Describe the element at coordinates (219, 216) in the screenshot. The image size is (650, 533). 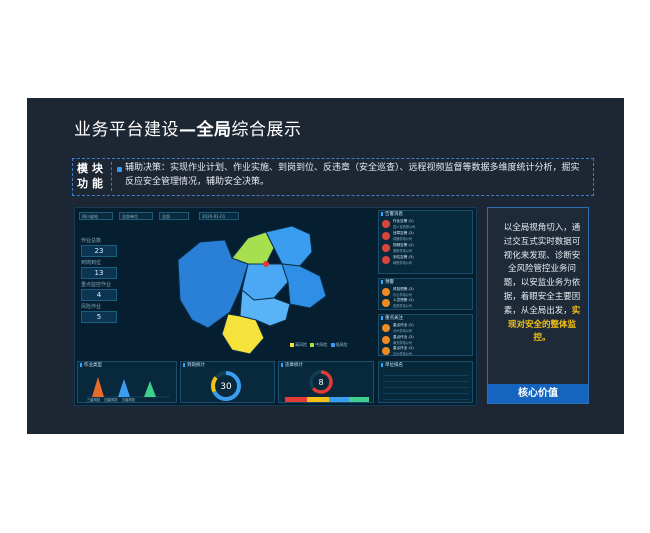
I see `date-select: 2020-01-01` at that location.